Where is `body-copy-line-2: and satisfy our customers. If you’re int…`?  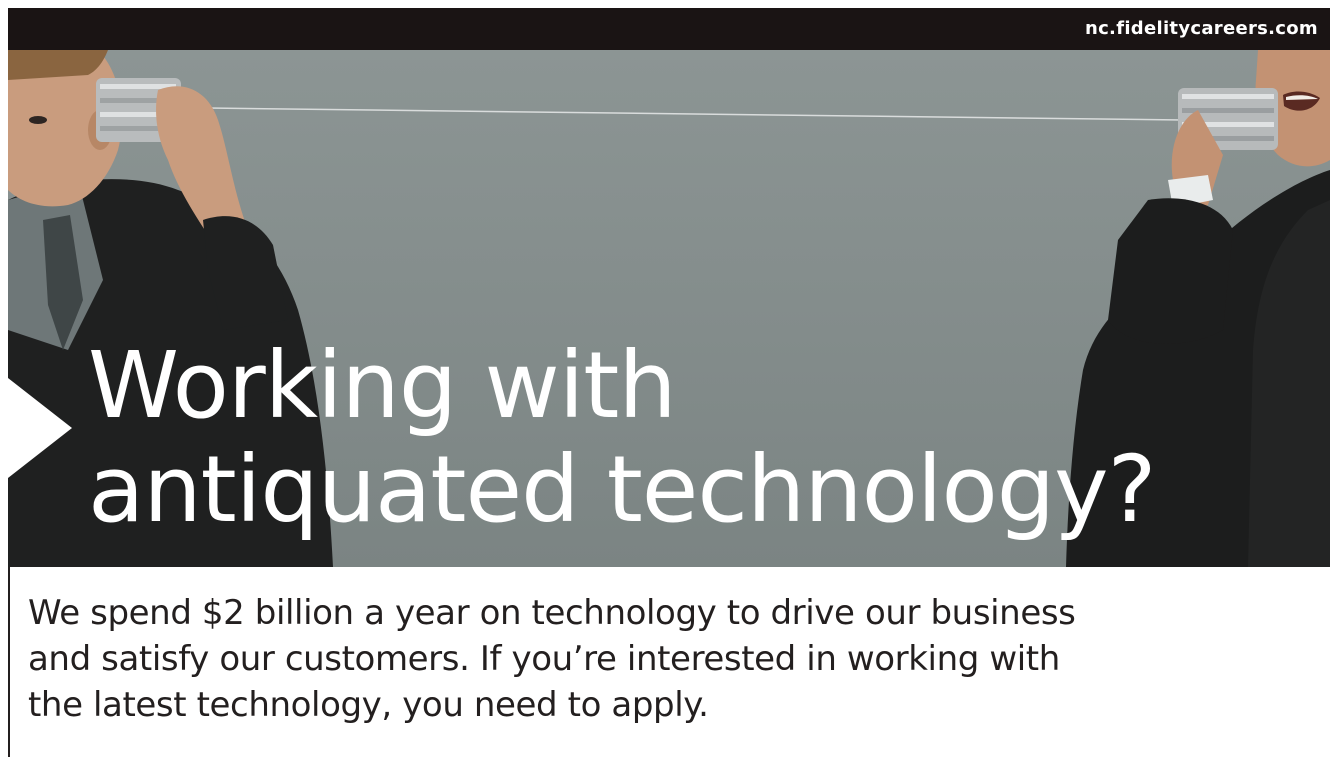
body-copy-line-2: and satisfy our customers. If you’re int… is located at coordinates (544, 659).